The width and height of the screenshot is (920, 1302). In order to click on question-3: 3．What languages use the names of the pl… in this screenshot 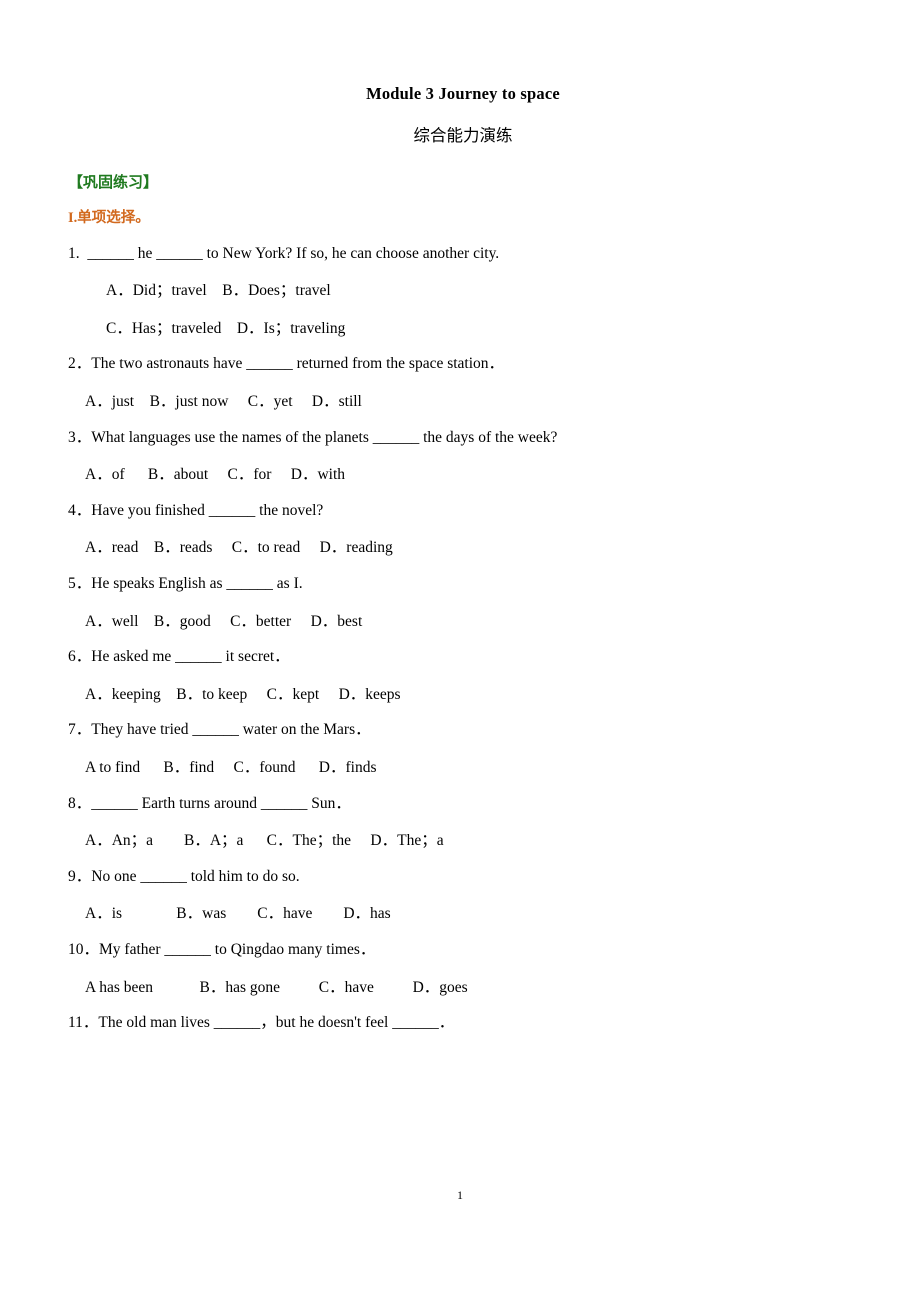, I will do `click(460, 457)`.